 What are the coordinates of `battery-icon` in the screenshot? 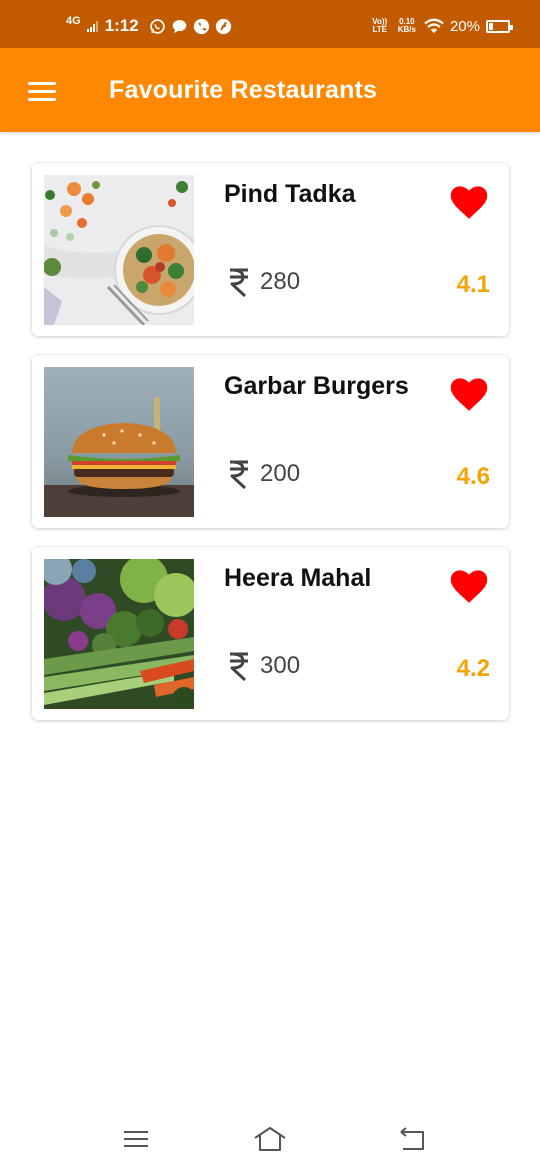 It's located at (499, 26).